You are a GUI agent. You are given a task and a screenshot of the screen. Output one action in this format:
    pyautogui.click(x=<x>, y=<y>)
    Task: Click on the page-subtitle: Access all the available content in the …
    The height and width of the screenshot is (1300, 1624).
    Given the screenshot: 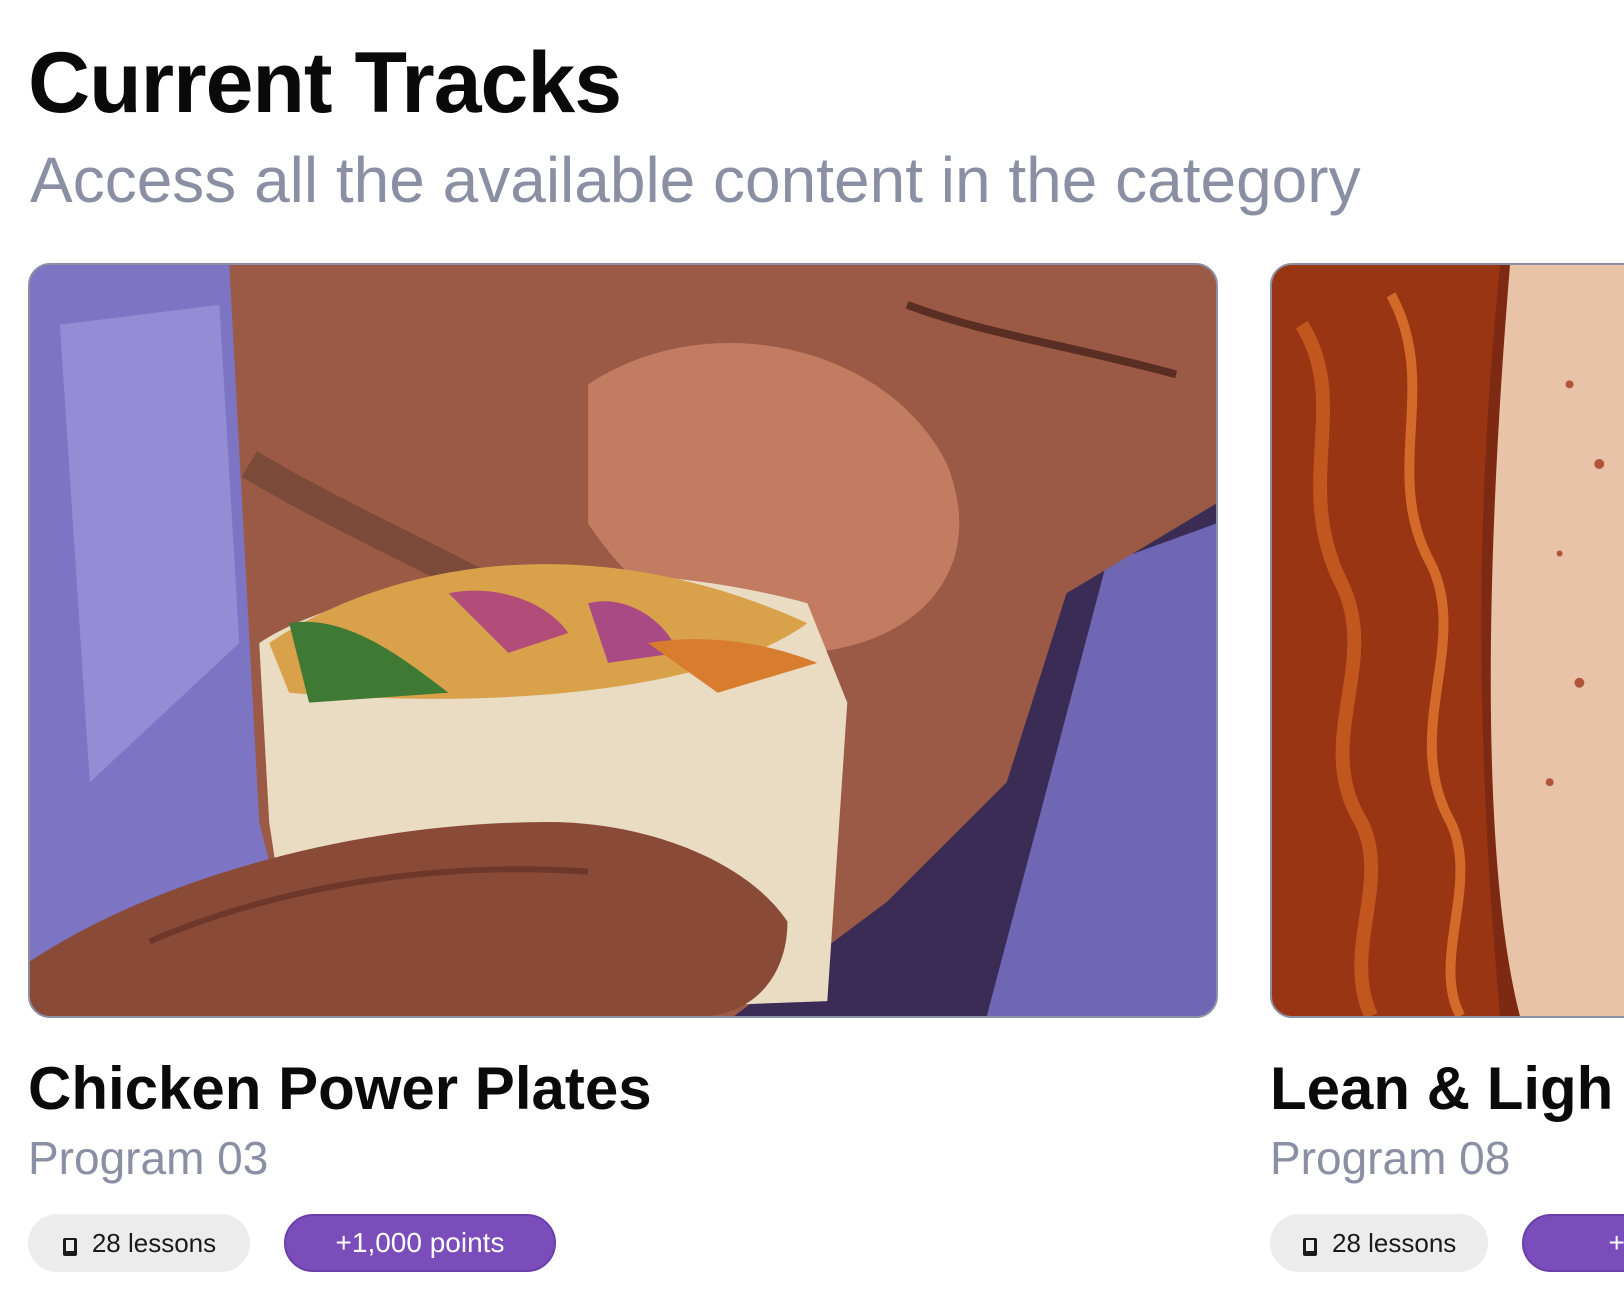 What is the action you would take?
    pyautogui.click(x=695, y=180)
    